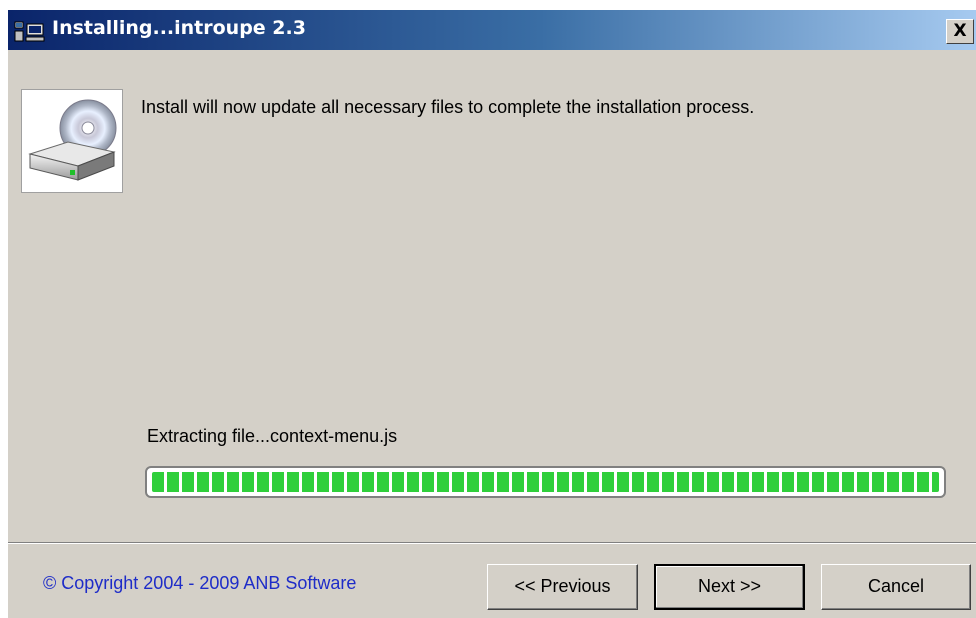  Describe the element at coordinates (179, 28) in the screenshot. I see `window-title: Installing...introupe 2.3` at that location.